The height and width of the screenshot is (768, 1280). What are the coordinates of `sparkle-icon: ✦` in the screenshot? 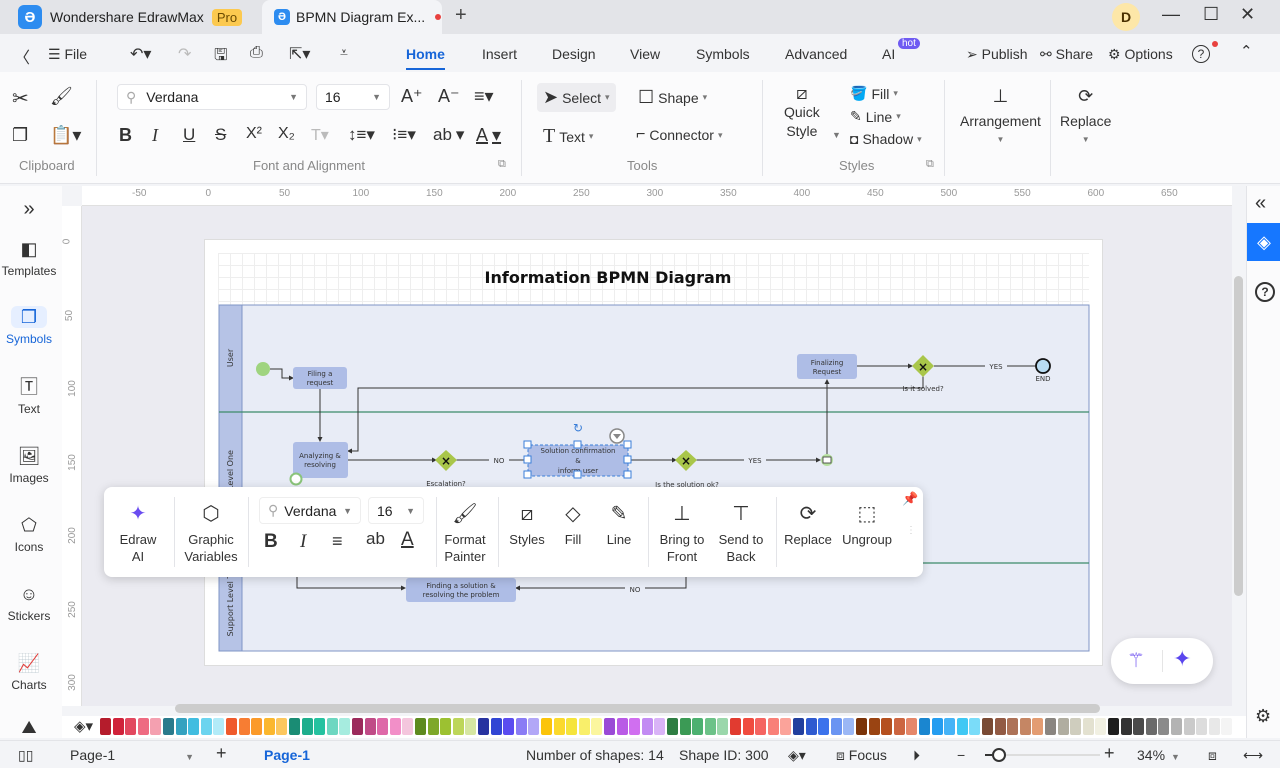 It's located at (1182, 659).